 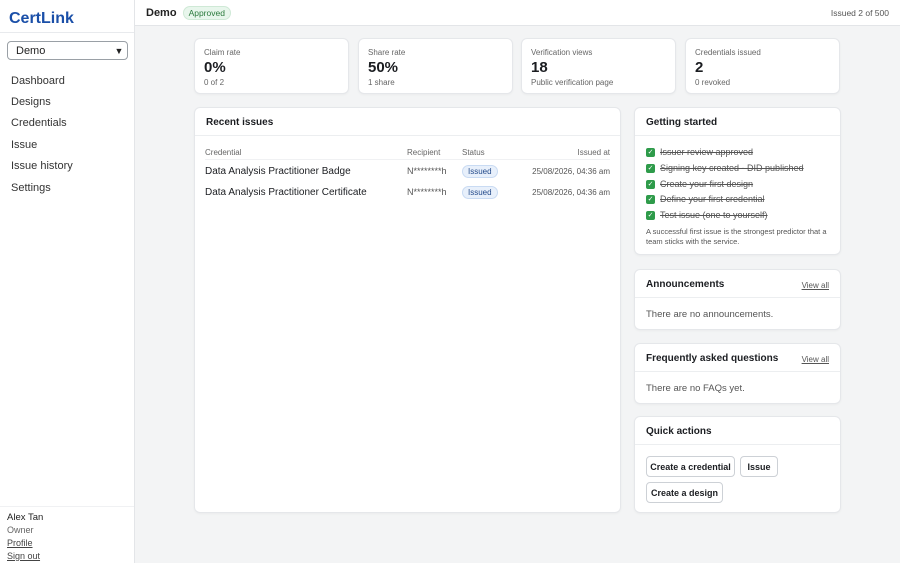 What do you see at coordinates (728, 52) in the screenshot?
I see `stat-label: Credentials issued` at bounding box center [728, 52].